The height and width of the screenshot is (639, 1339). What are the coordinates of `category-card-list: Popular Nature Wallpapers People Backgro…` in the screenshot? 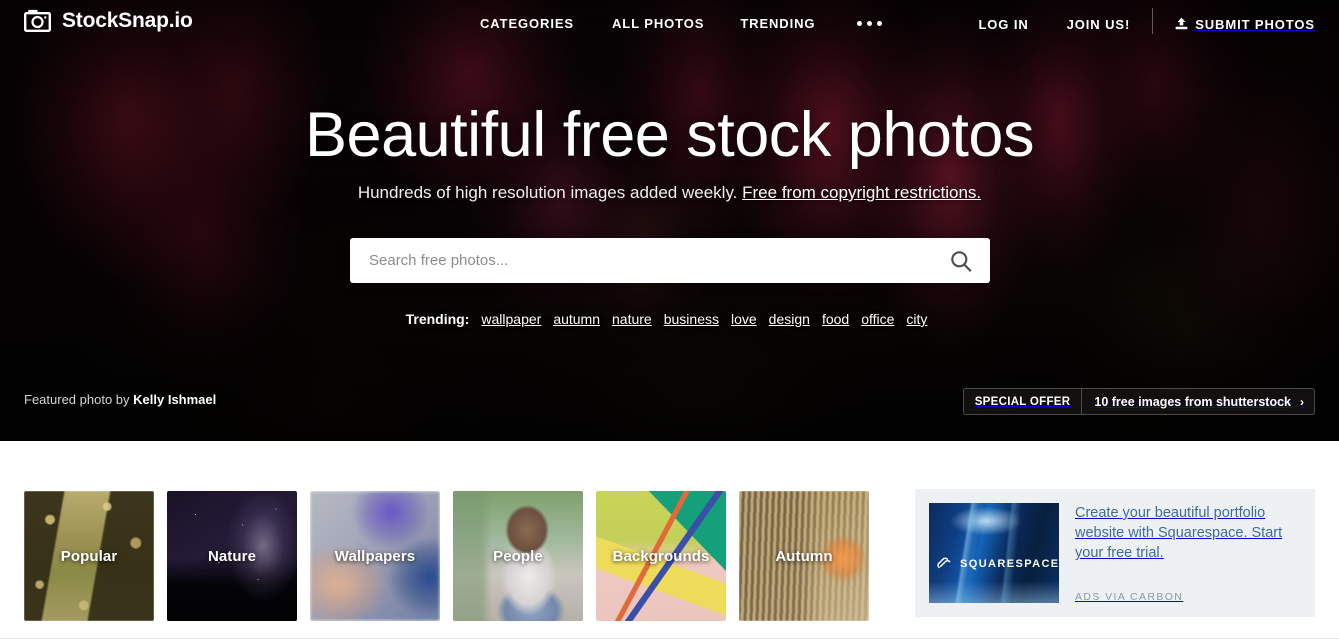 It's located at (446, 556).